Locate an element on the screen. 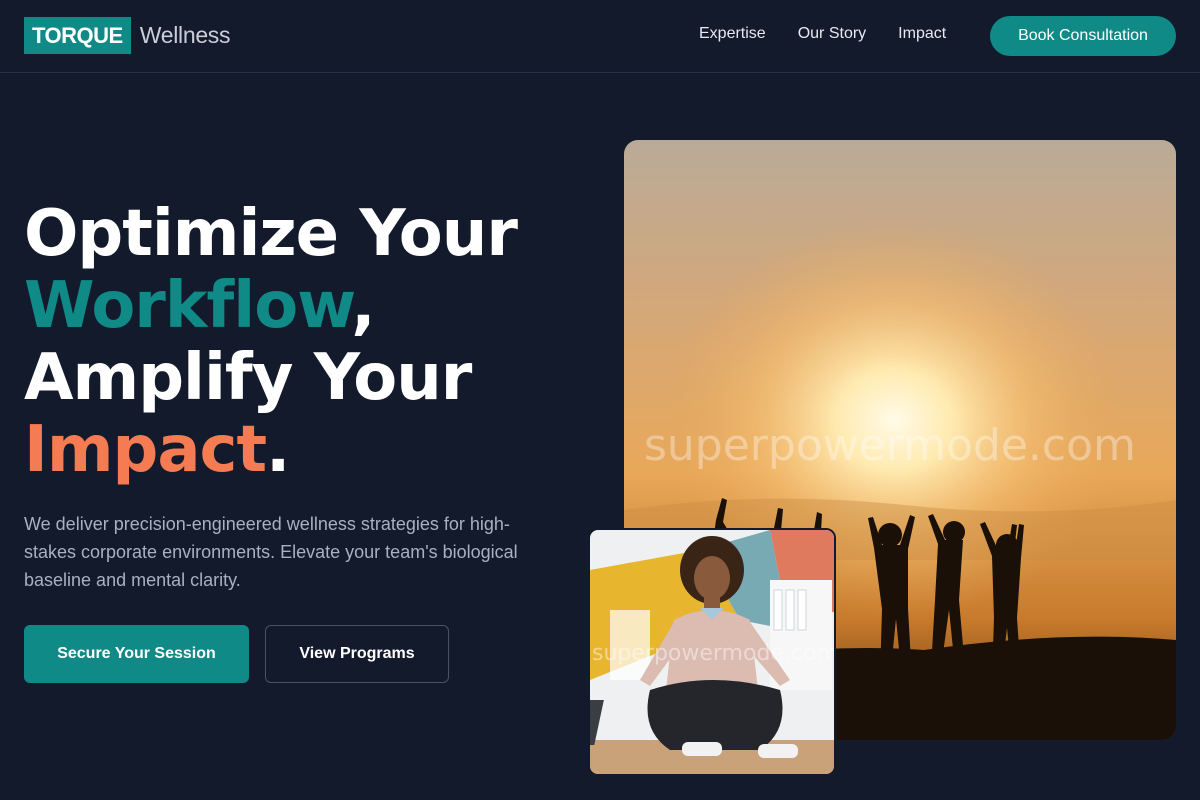 This screenshot has width=1200, height=800. view-programs-button: View Programs is located at coordinates (357, 654).